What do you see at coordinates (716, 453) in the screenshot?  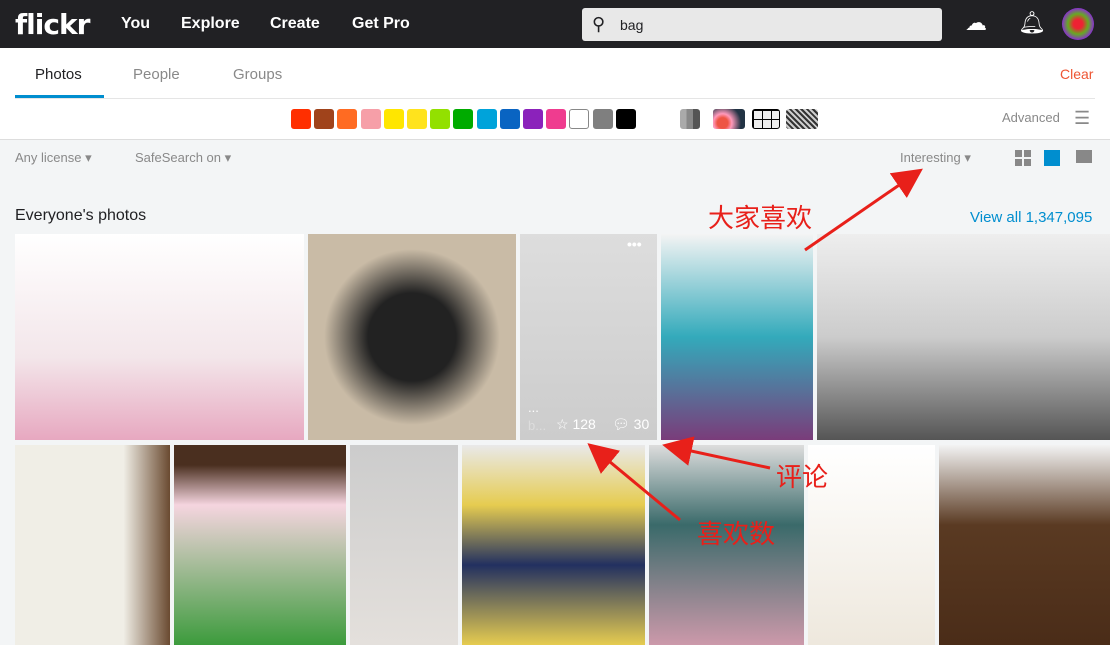 I see `arrow-comments` at bounding box center [716, 453].